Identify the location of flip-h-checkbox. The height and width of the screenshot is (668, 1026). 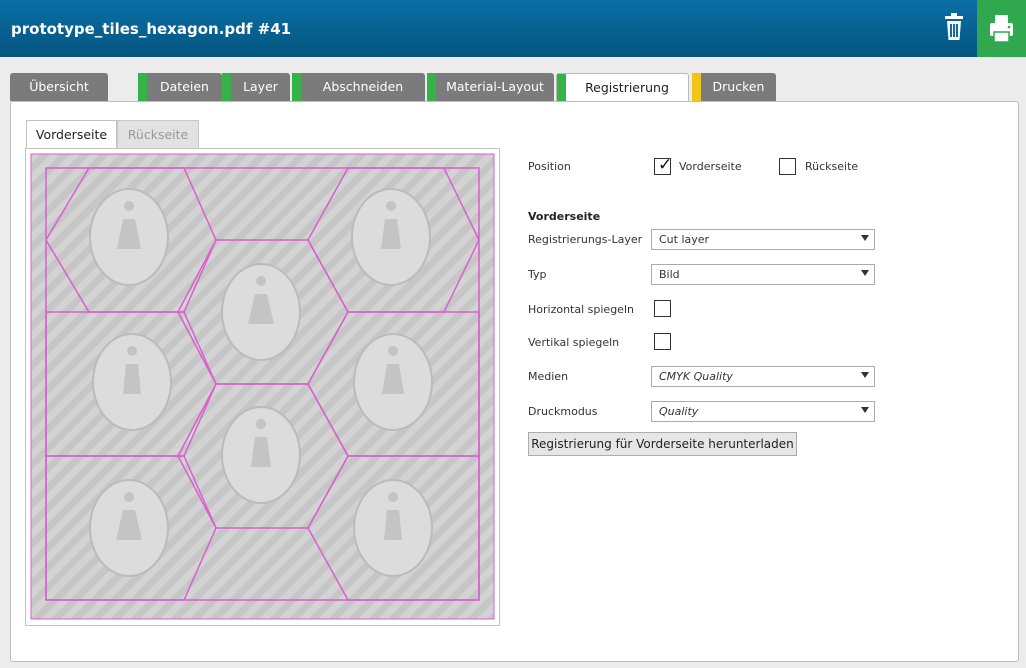
(662, 308).